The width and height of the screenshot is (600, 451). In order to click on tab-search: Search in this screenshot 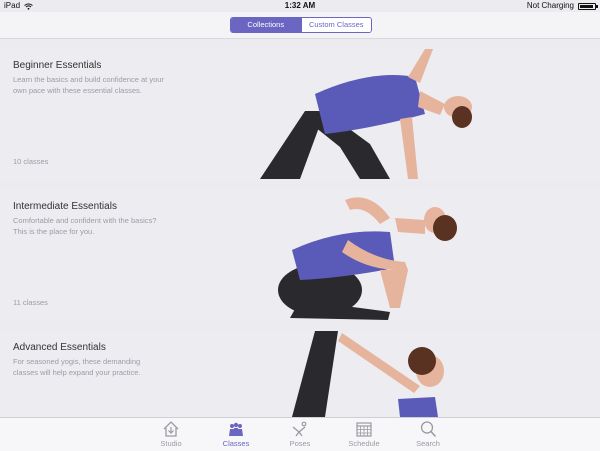, I will do `click(428, 434)`.